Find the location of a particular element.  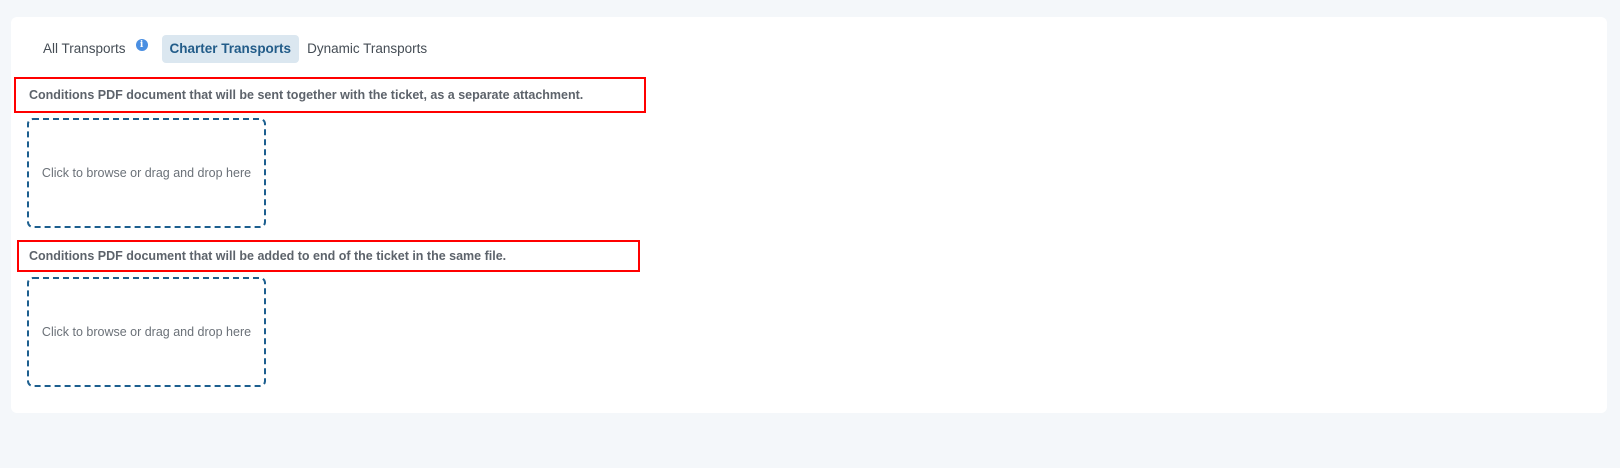

same-file-dropzone: Click to browse or drag and drop here is located at coordinates (146, 332).